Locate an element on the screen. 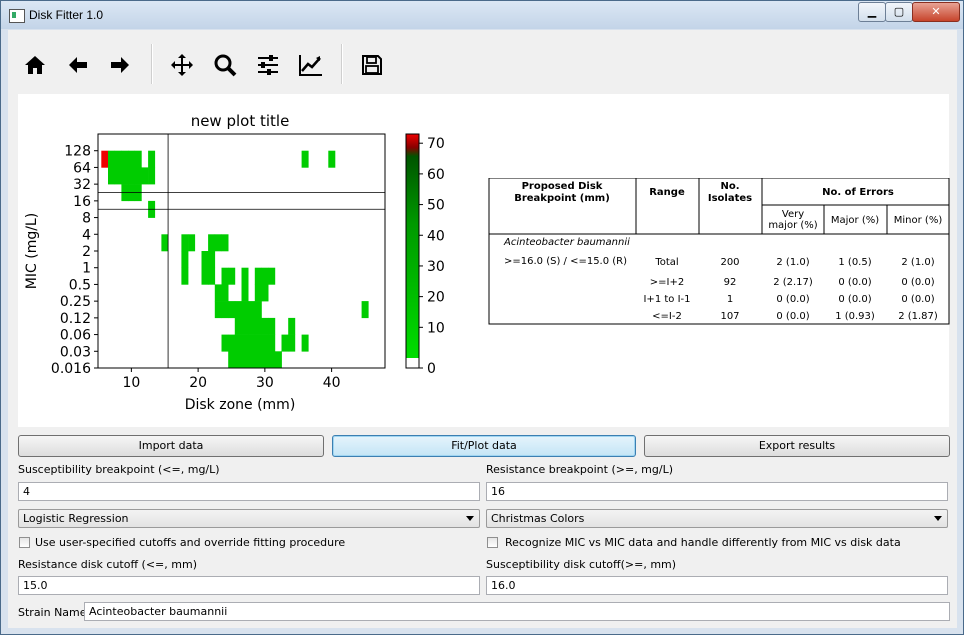 The image size is (964, 635). table-cell-minor: 2 (1.0) is located at coordinates (917, 262).